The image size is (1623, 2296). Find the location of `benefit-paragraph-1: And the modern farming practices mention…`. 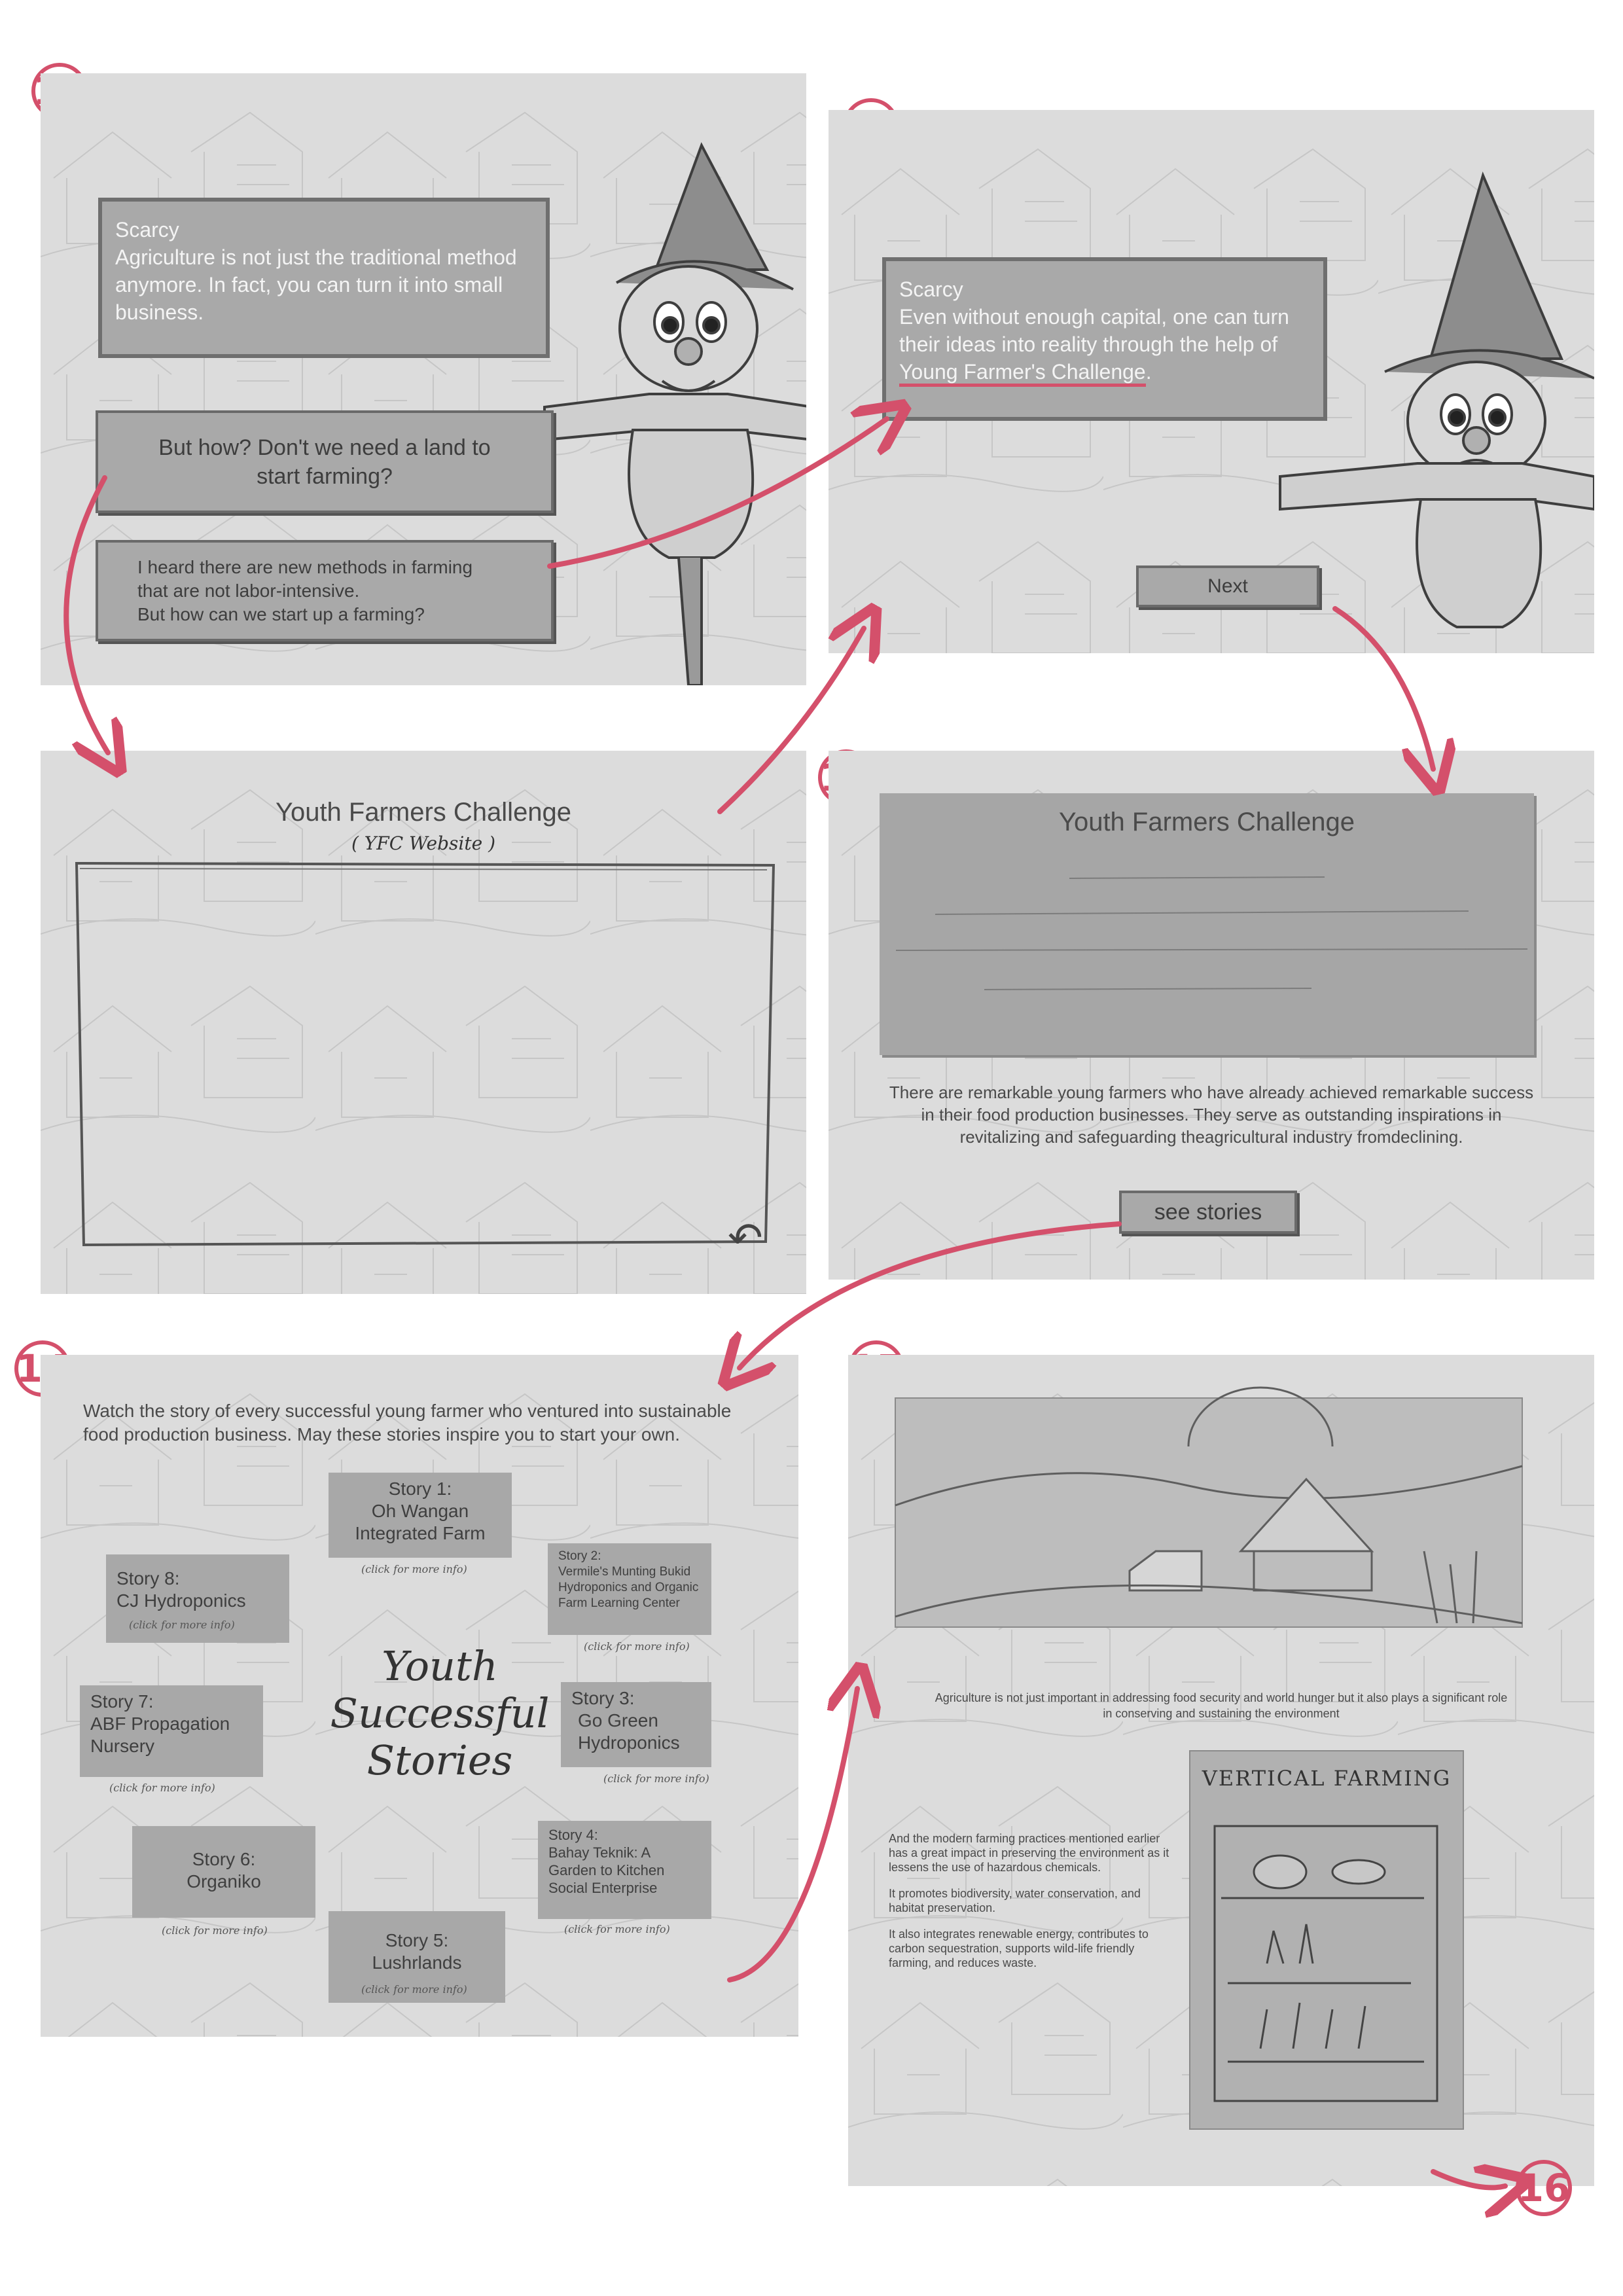

benefit-paragraph-1: And the modern farming practices mention… is located at coordinates (1029, 1853).